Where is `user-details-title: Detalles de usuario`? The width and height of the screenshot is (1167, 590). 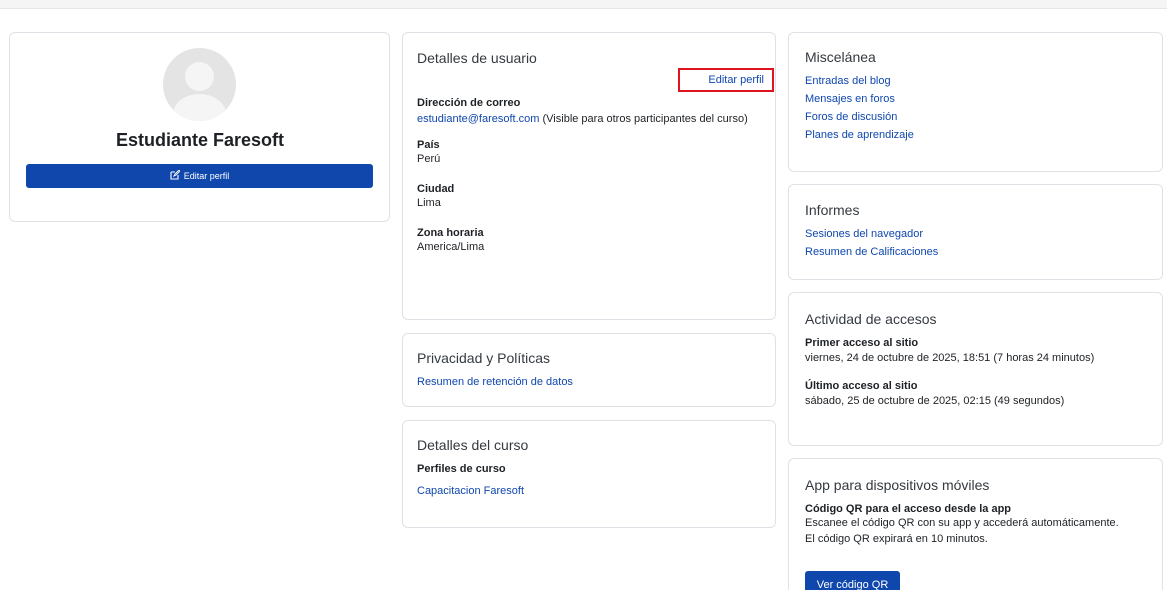
user-details-title: Detalles de usuario is located at coordinates (477, 58).